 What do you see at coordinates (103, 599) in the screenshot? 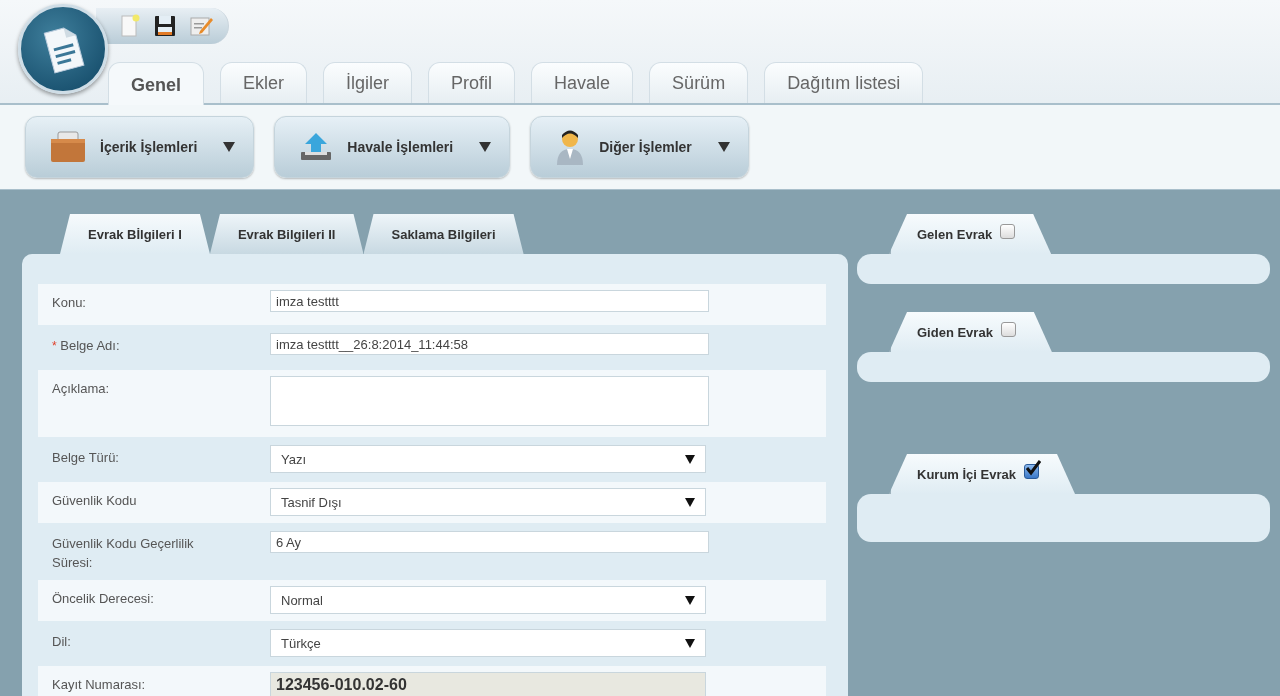
I see `field-label: Öncelik Derecesi:` at bounding box center [103, 599].